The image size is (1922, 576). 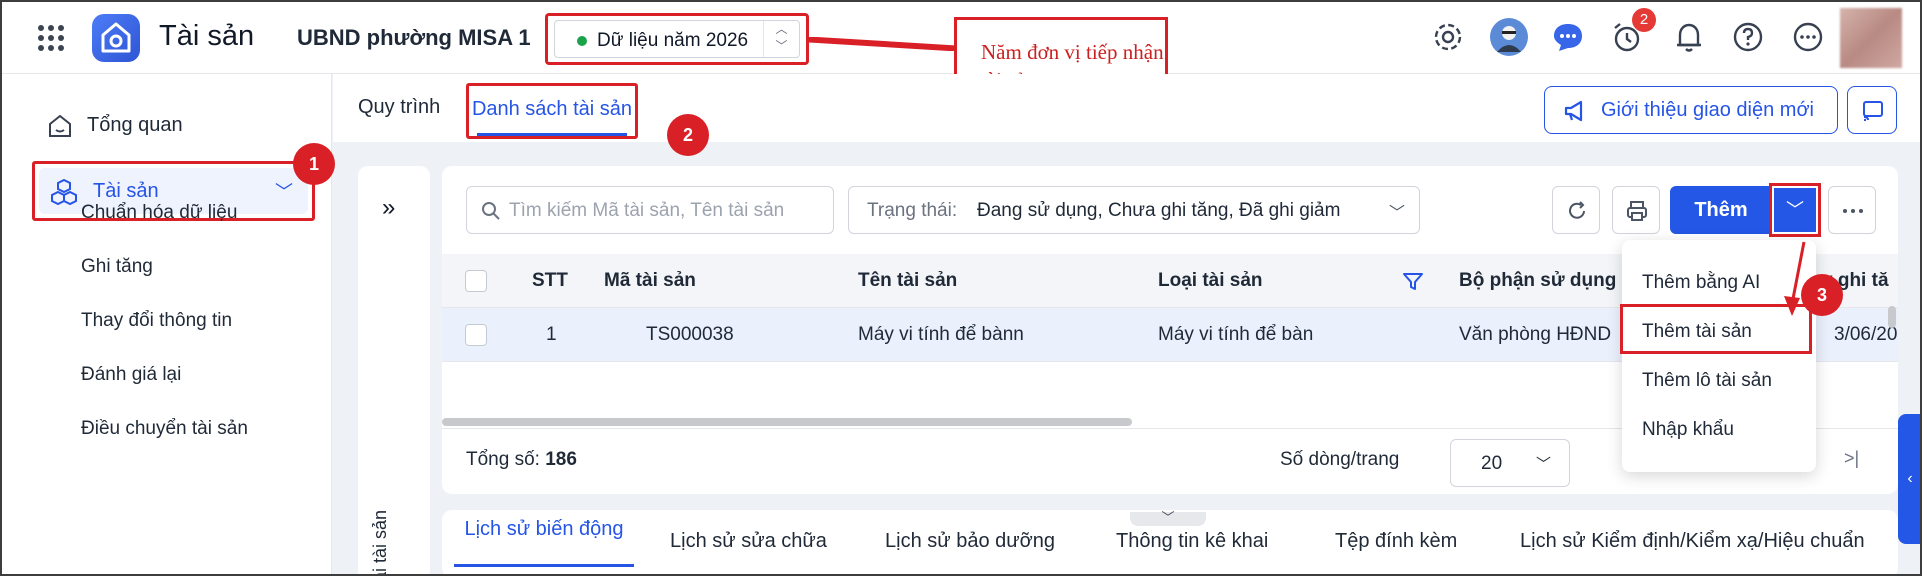 What do you see at coordinates (491, 211) in the screenshot?
I see `search-icon` at bounding box center [491, 211].